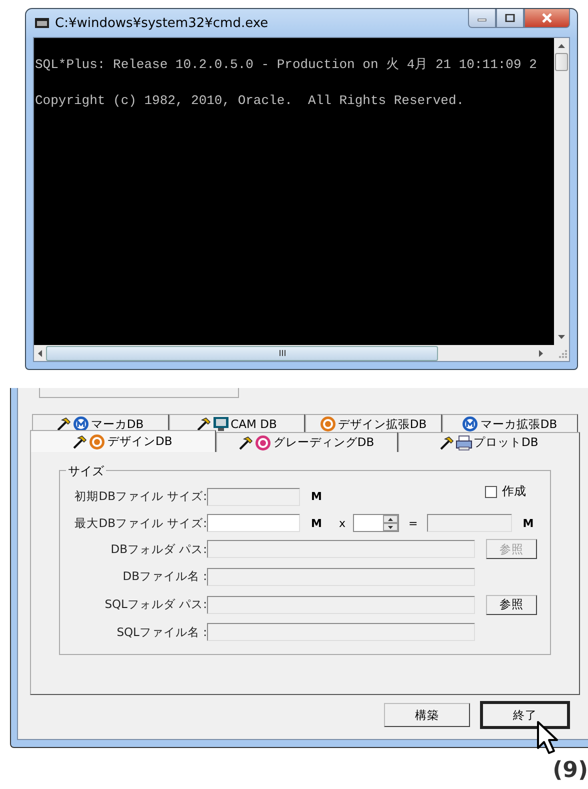 Image resolution: width=588 pixels, height=789 pixels. Describe the element at coordinates (510, 423) in the screenshot. I see `tab: マーカ拡張DB` at that location.